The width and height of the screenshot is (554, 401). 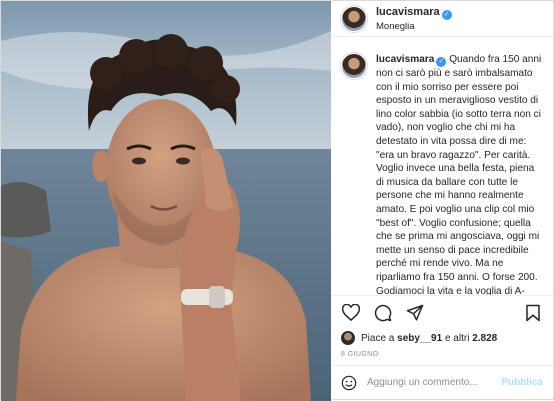 What do you see at coordinates (349, 383) in the screenshot?
I see `smiley-icon` at bounding box center [349, 383].